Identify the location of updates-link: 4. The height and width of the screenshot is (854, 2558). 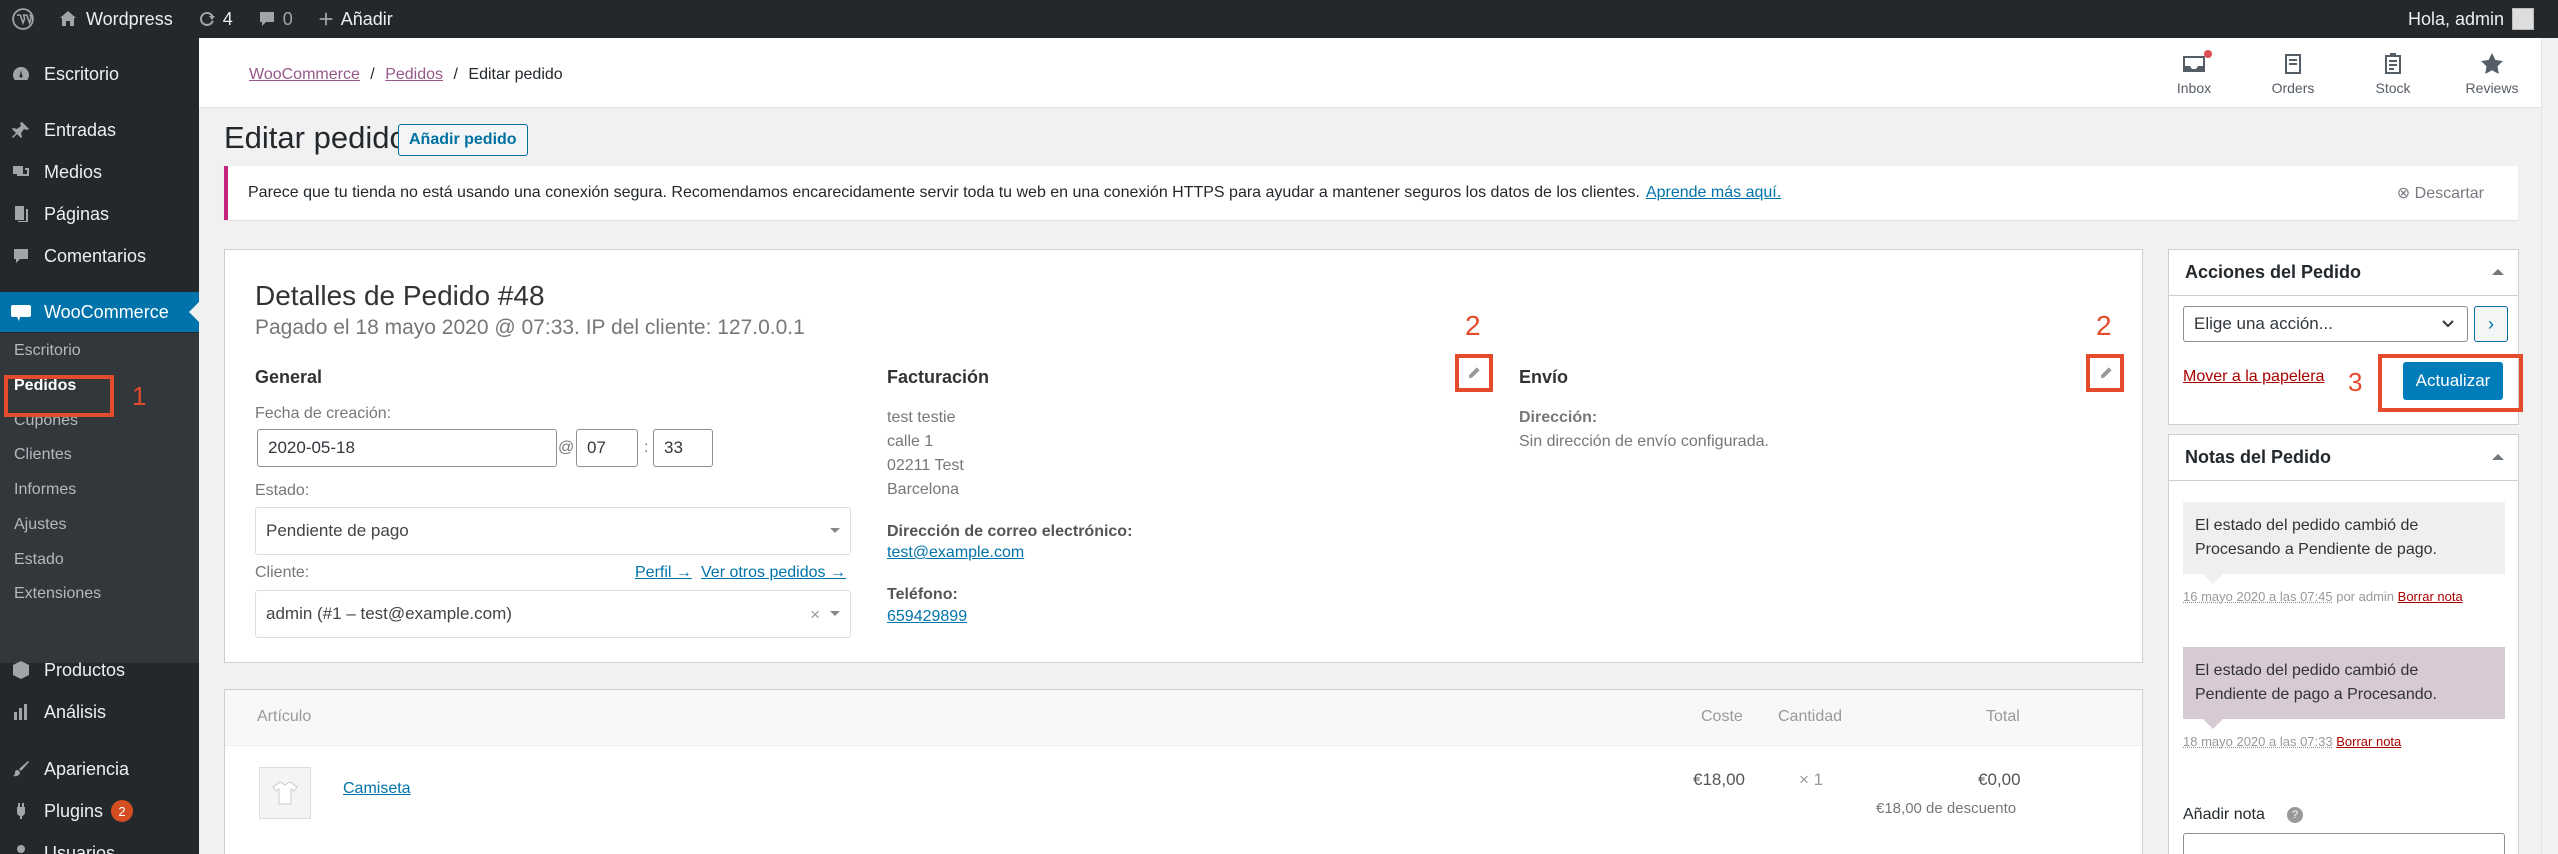
(215, 19).